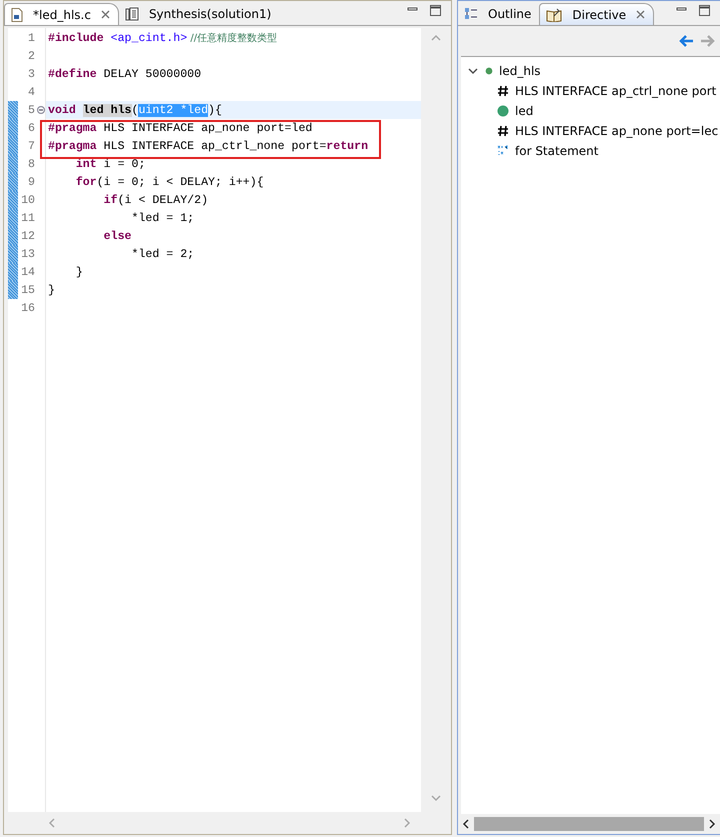  Describe the element at coordinates (208, 146) in the screenshot. I see `code-line: #pragma HLS INTERFACE ap_ctrl_none port=return` at that location.